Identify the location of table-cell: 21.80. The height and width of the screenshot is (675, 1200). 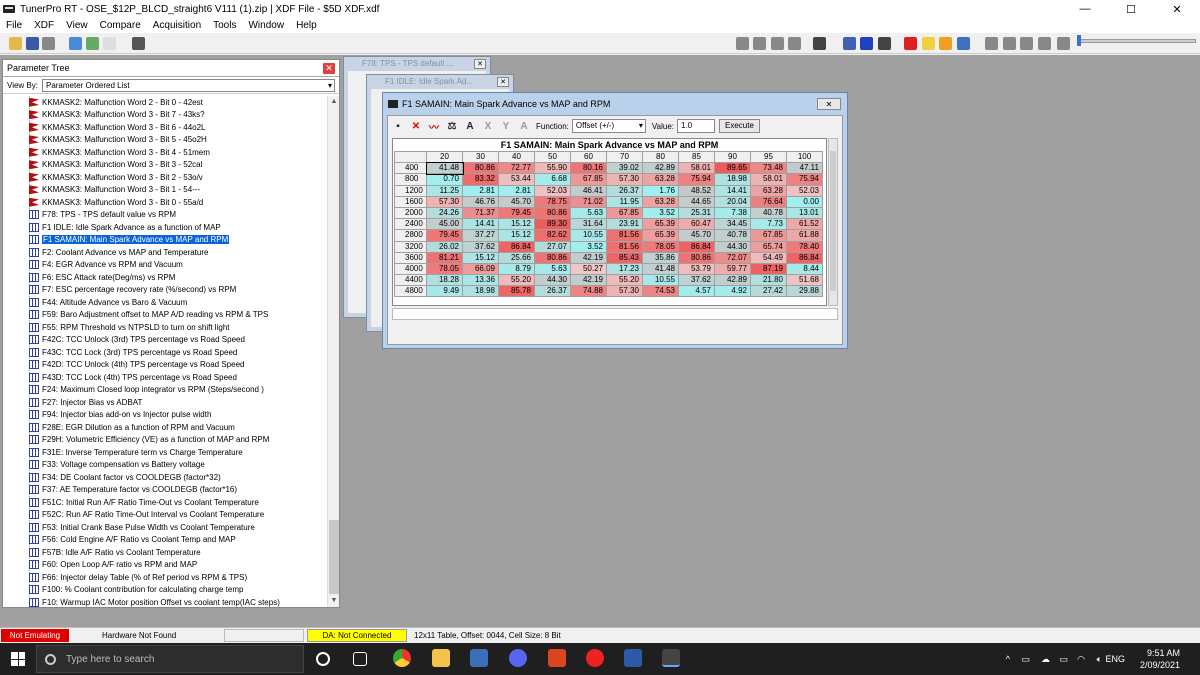
(768, 280).